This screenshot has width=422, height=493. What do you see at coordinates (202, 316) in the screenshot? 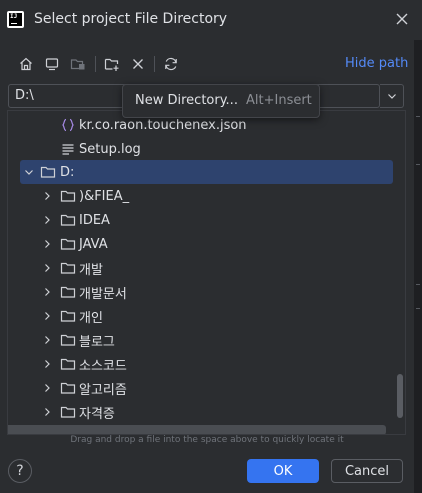
I see `tree-row-folder: 개인` at bounding box center [202, 316].